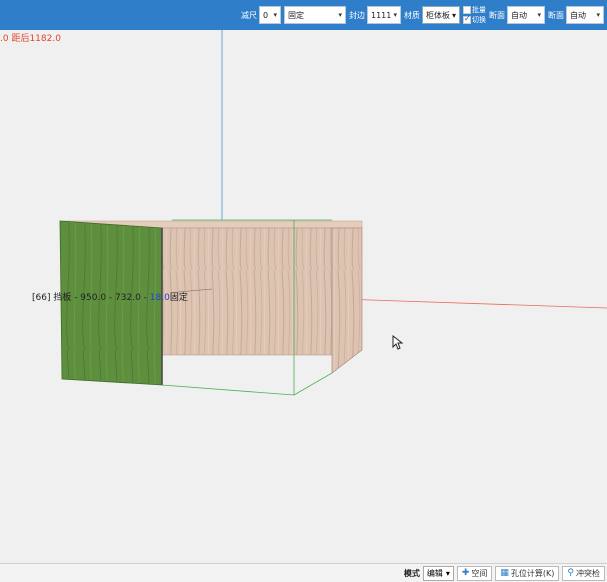  Describe the element at coordinates (504, 573) in the screenshot. I see `grid-icon: ▦` at that location.